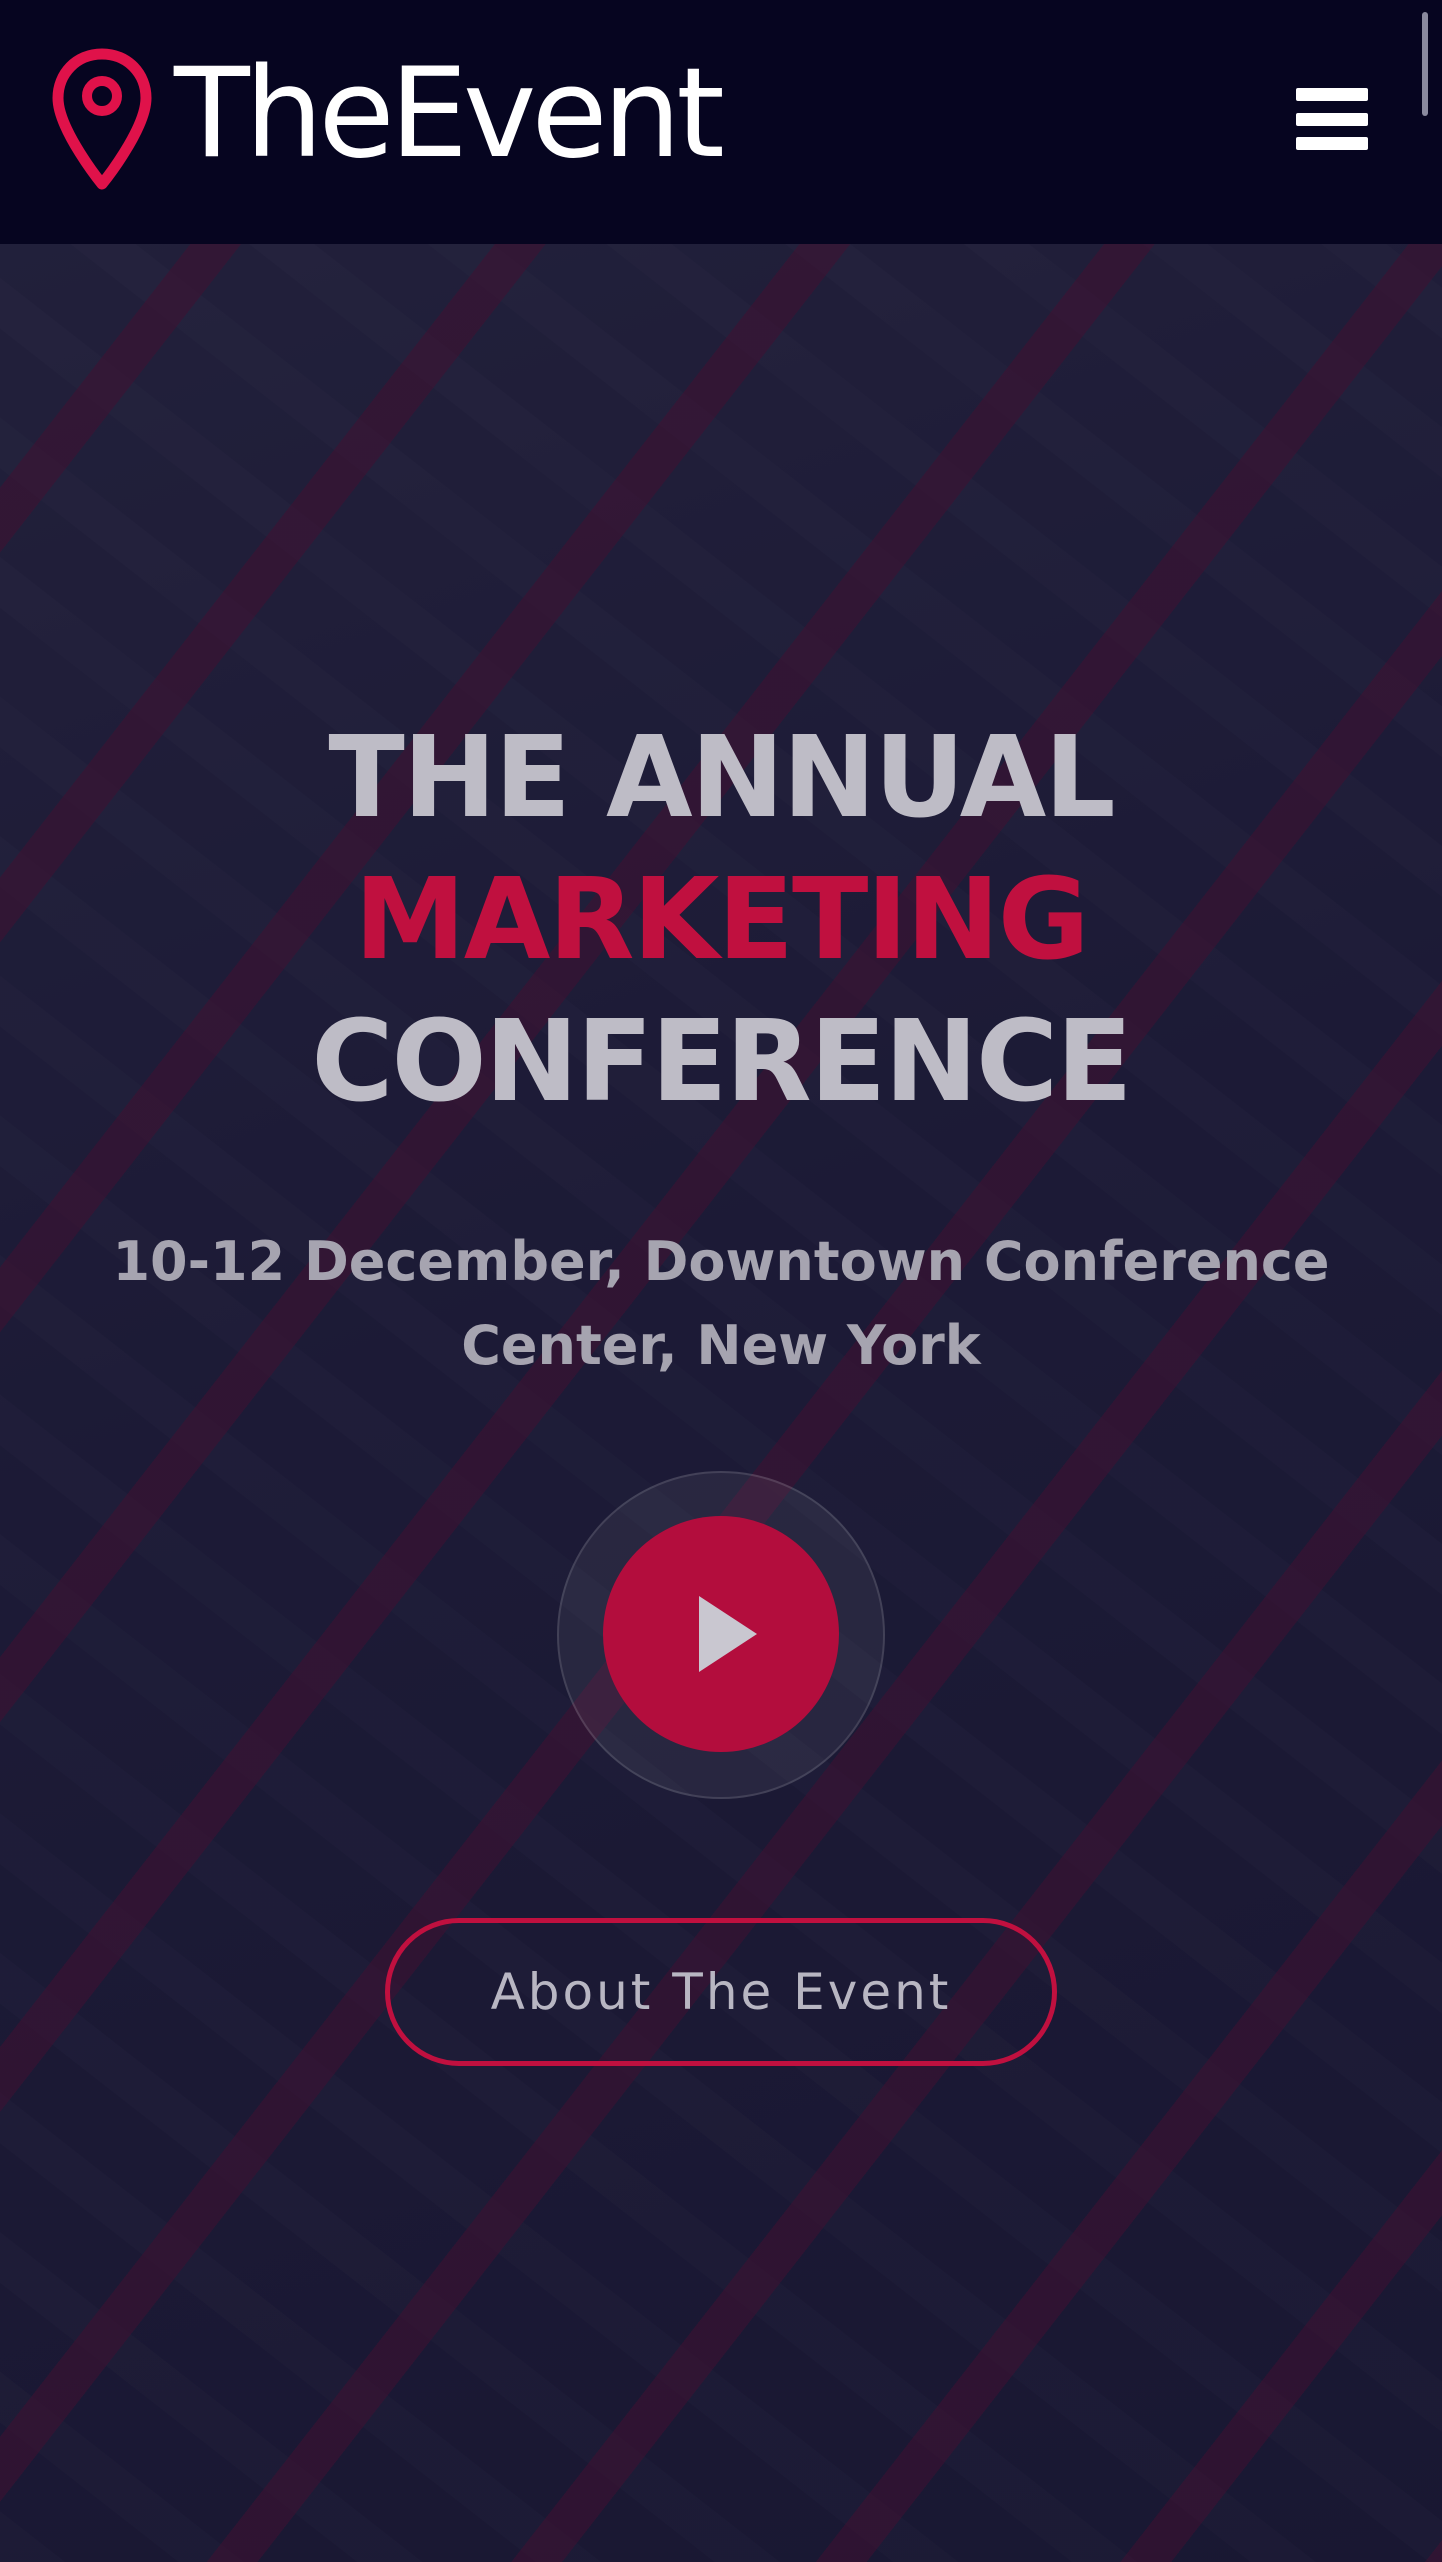 Image resolution: width=1442 pixels, height=2562 pixels. I want to click on logo: TheEvent, so click(387, 119).